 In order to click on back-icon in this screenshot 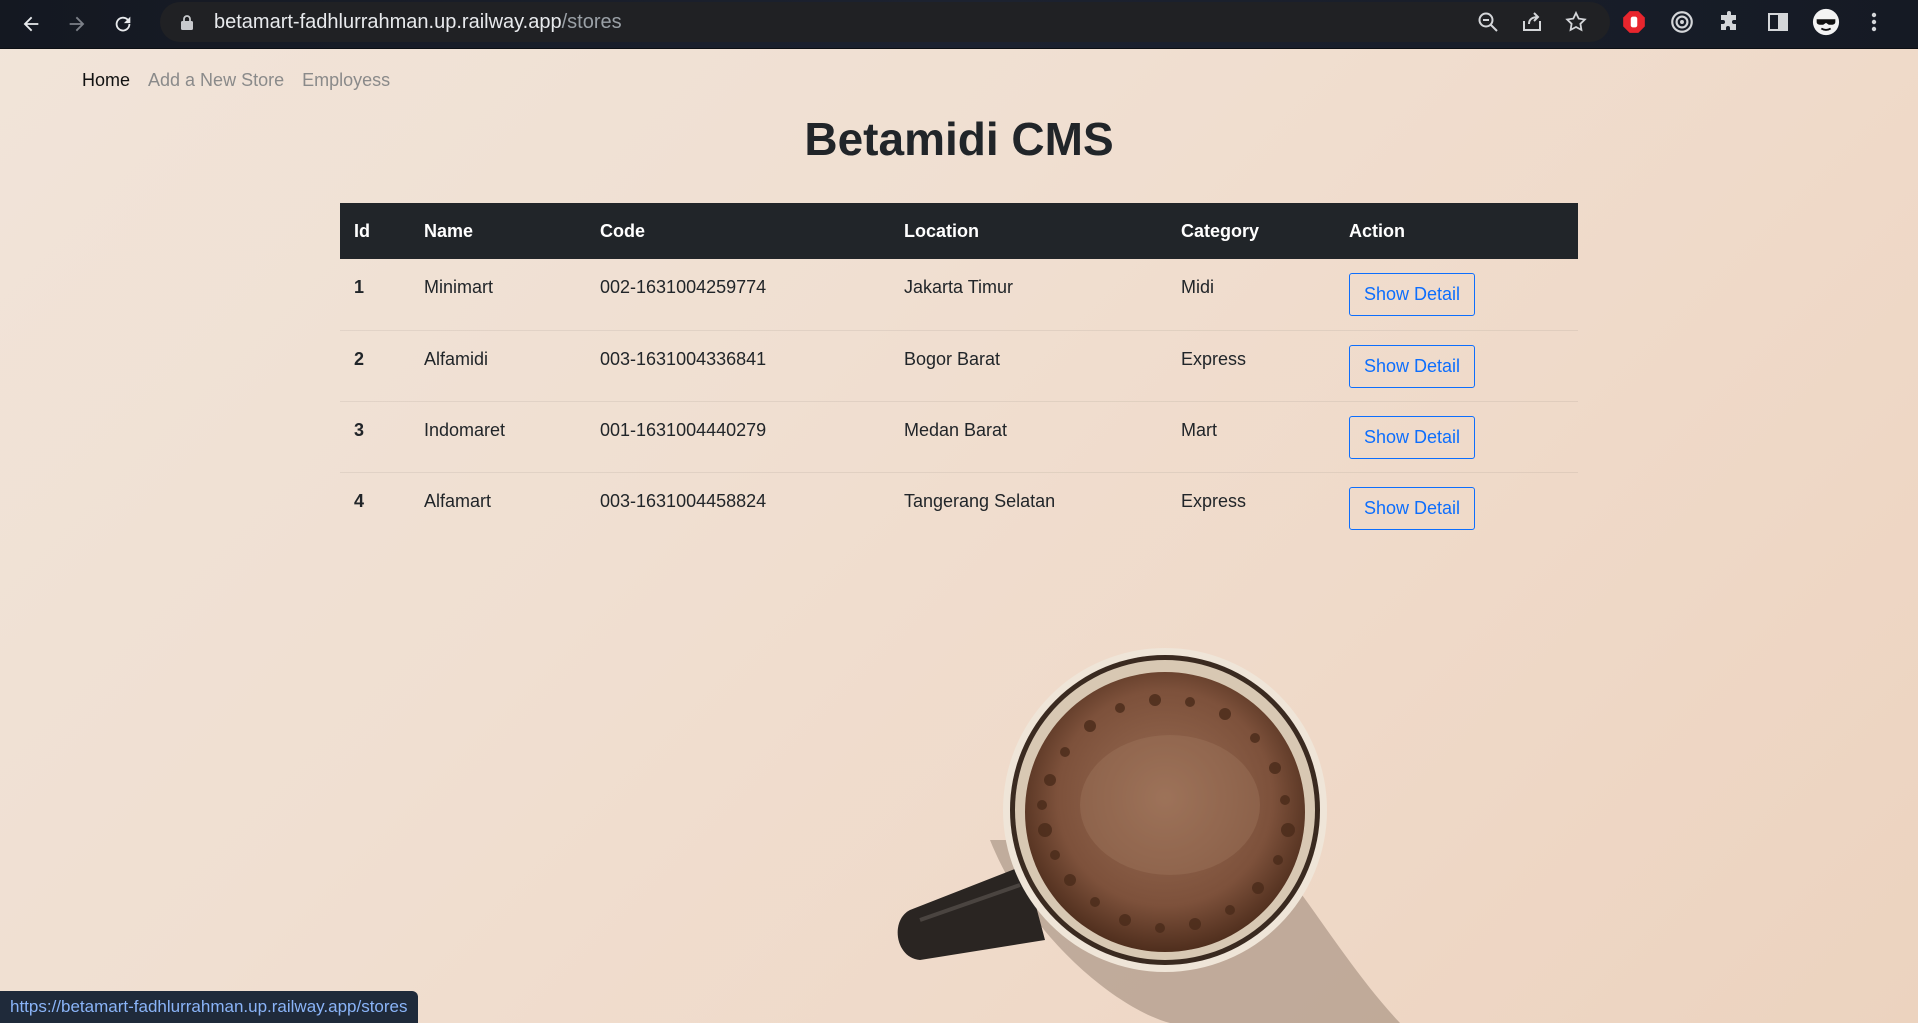, I will do `click(31, 24)`.